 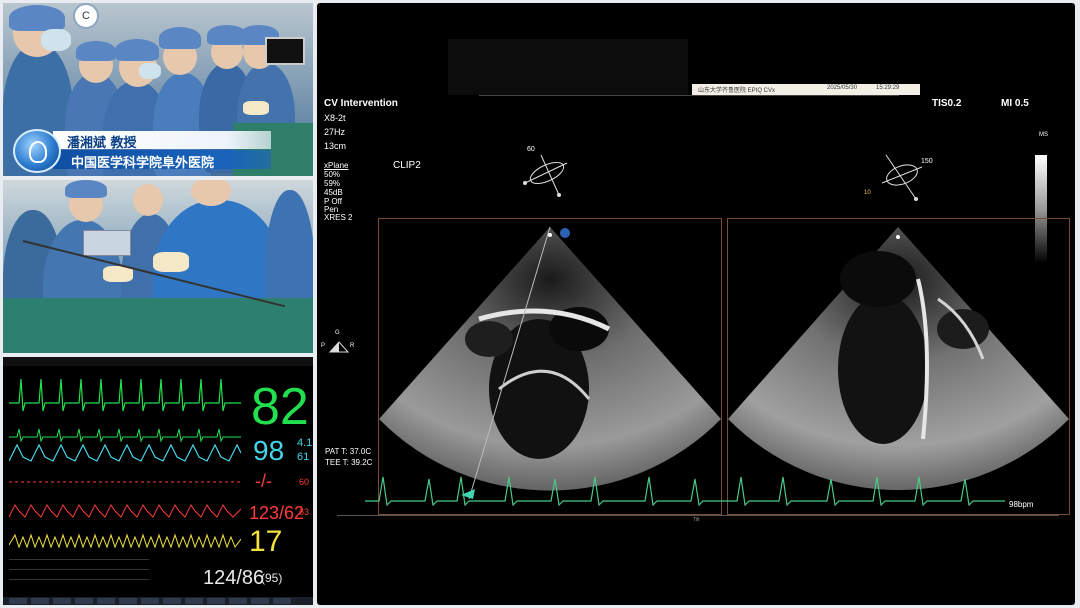 What do you see at coordinates (304, 482) in the screenshot?
I see `art-sub-value: 60` at bounding box center [304, 482].